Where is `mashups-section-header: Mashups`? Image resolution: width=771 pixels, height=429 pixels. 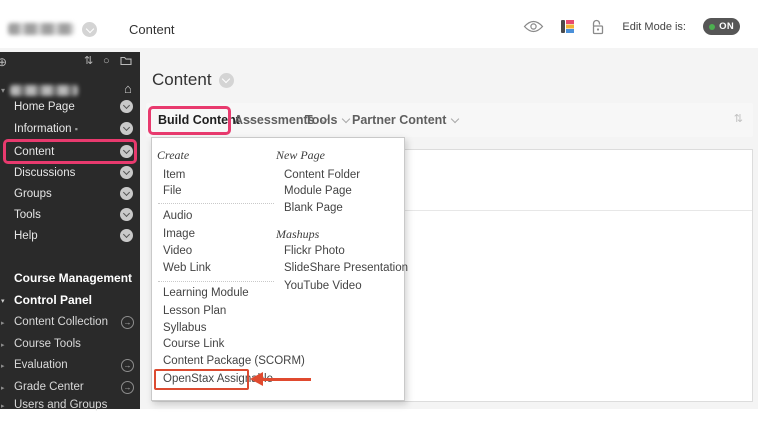 mashups-section-header: Mashups is located at coordinates (298, 234).